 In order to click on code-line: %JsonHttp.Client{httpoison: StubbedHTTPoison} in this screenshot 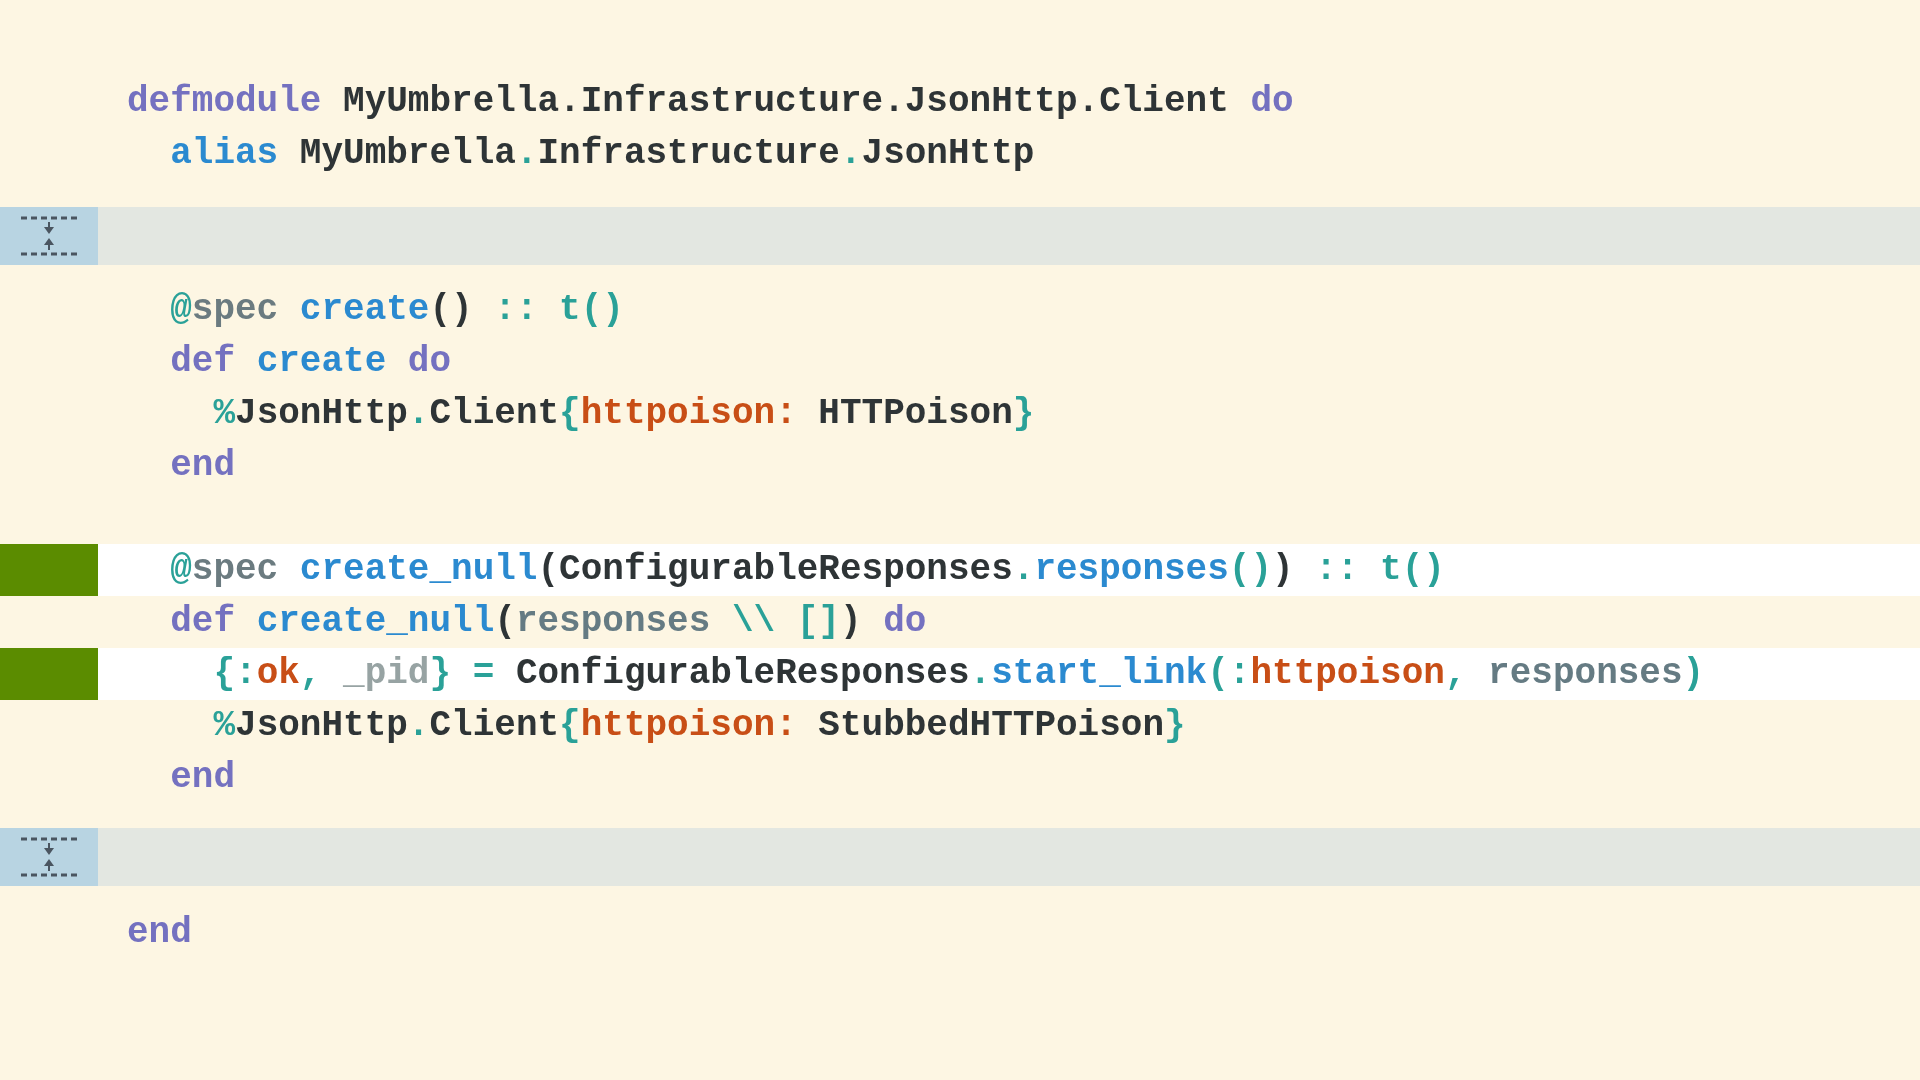, I will do `click(699, 726)`.